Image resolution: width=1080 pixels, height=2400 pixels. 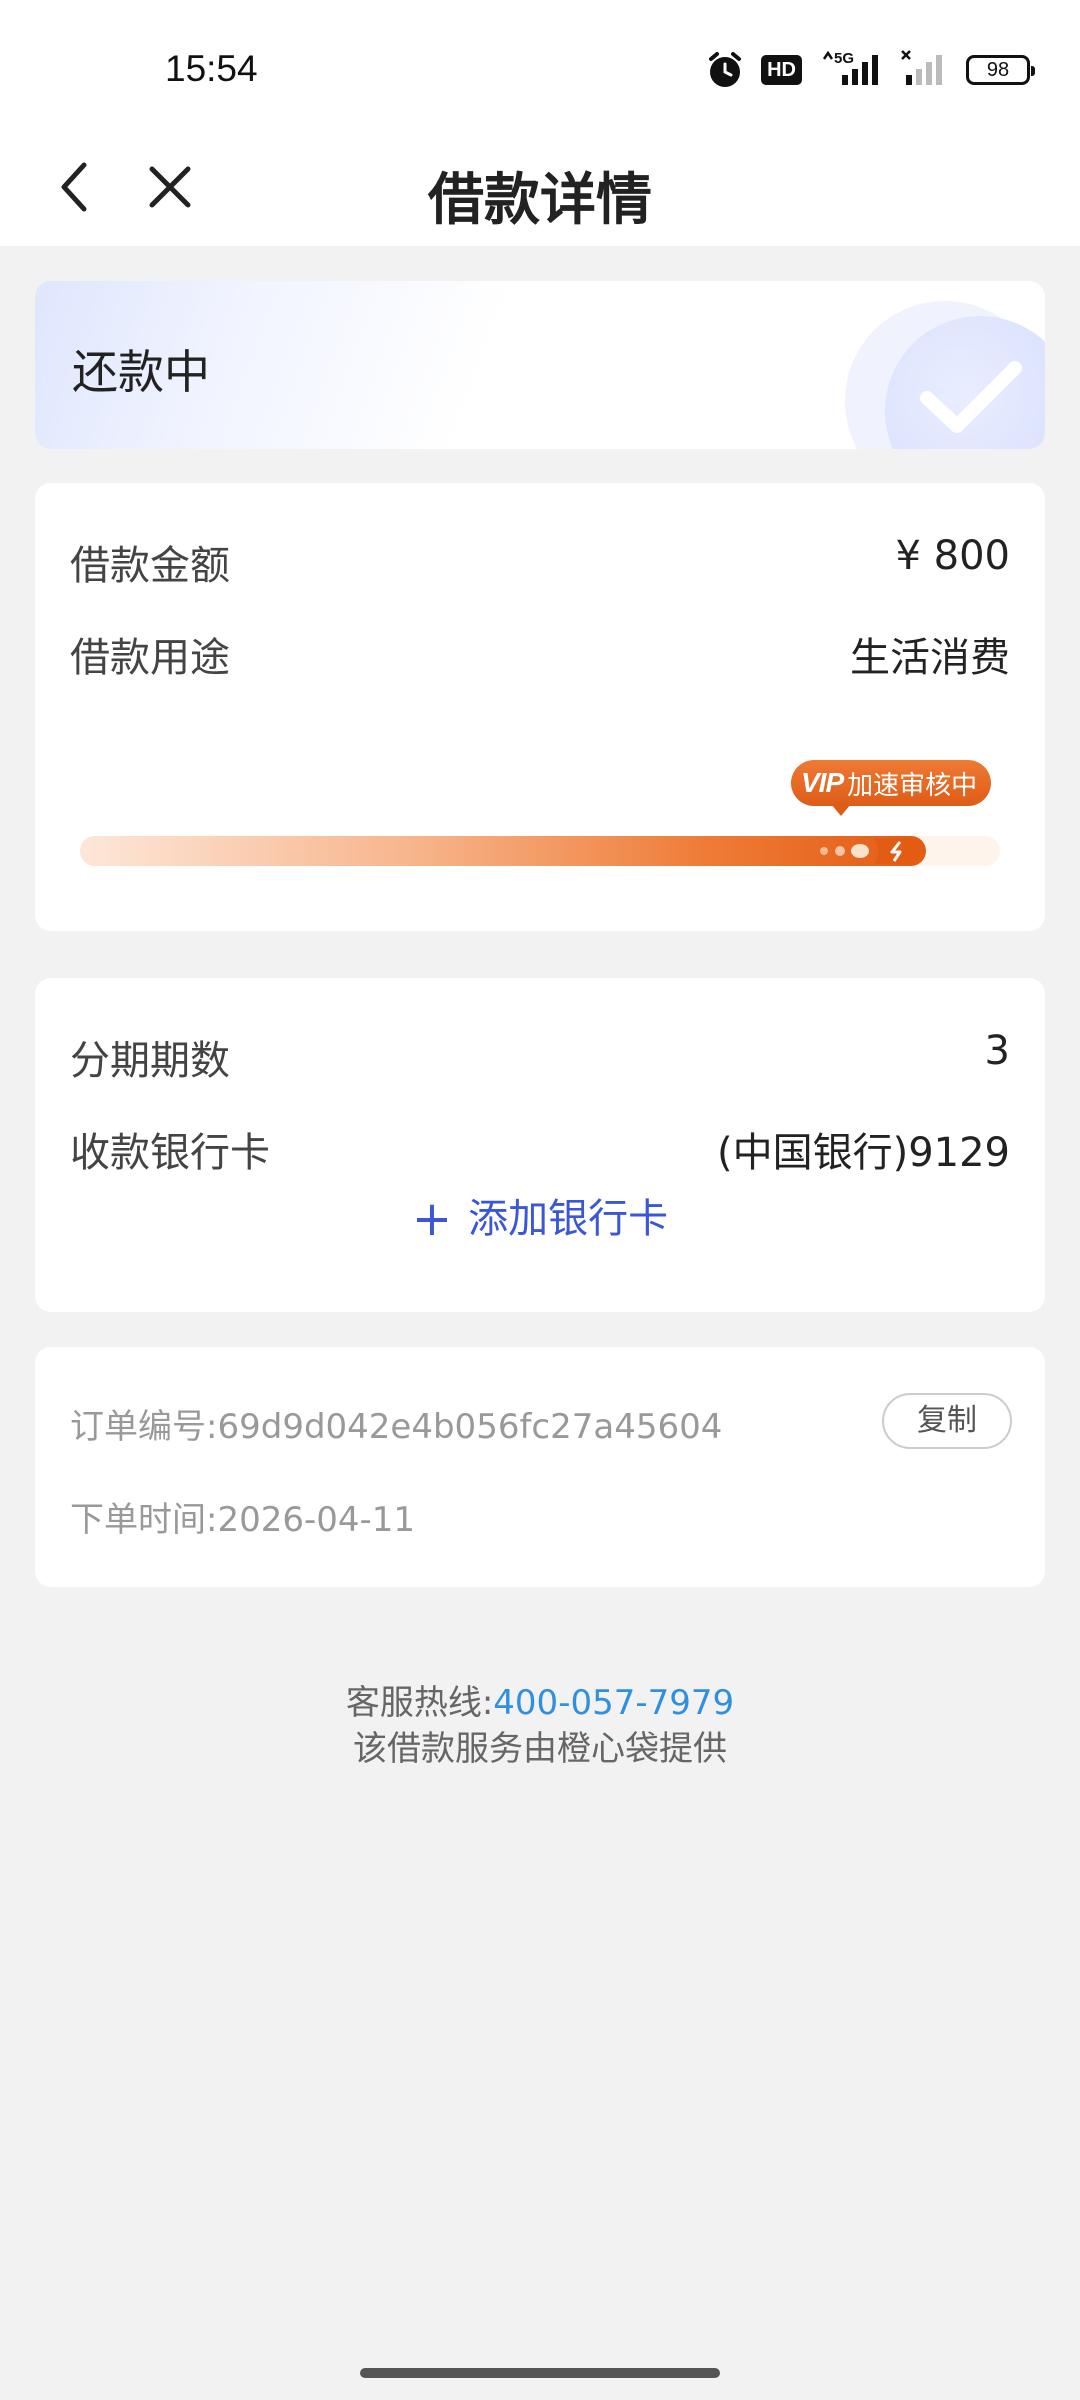 I want to click on loan-purpose-label: 借款用途, so click(x=150, y=658).